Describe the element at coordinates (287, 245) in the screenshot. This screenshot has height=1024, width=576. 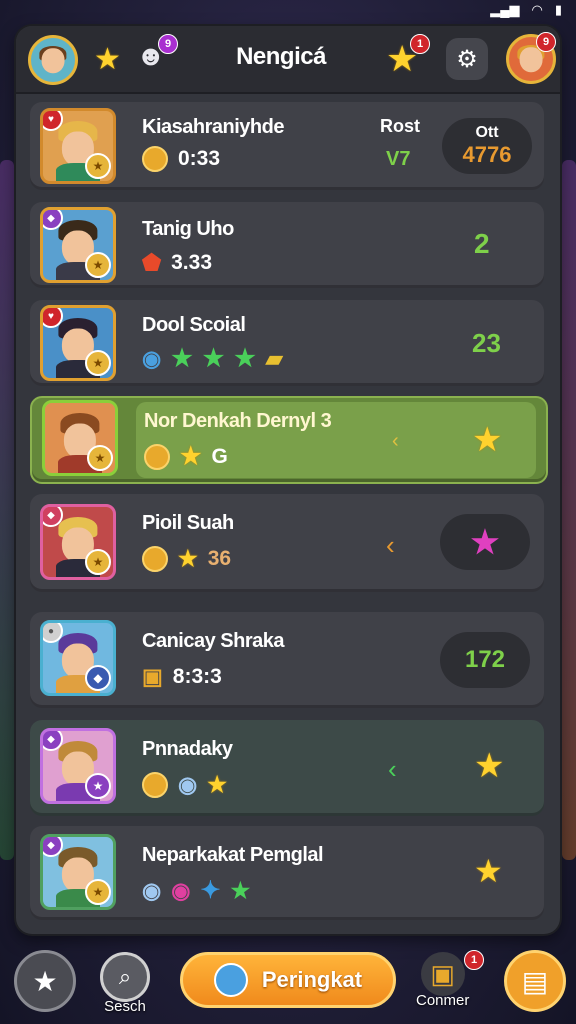
I see `leaderboard-row: ◆ ★ Tanig Uho ⬟ 3.33 2` at that location.